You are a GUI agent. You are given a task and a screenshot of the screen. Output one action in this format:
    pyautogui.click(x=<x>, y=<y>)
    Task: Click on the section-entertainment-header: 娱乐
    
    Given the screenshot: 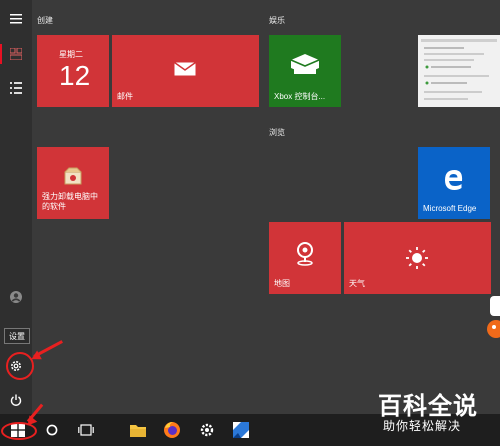 What is the action you would take?
    pyautogui.click(x=277, y=20)
    